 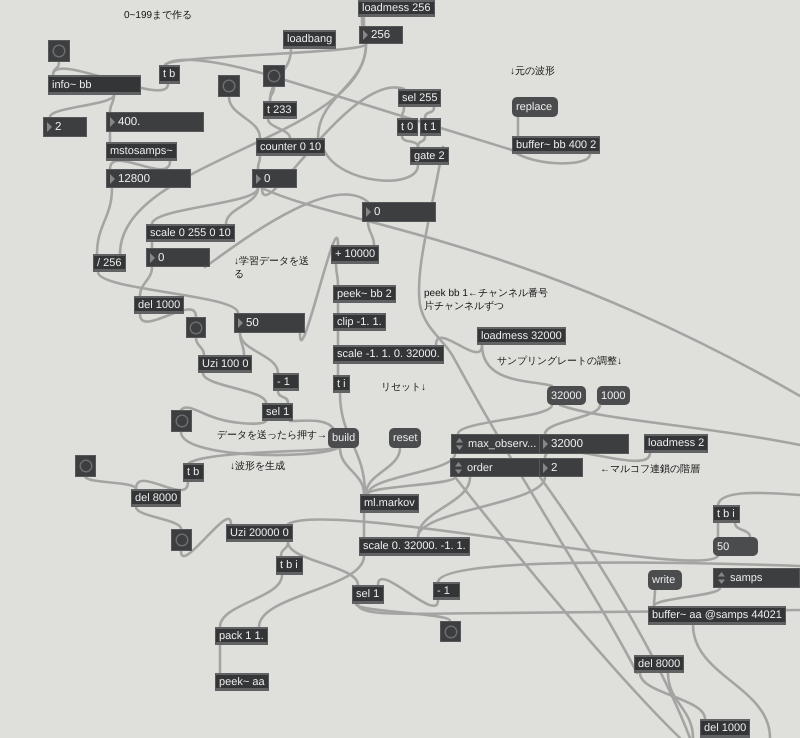 I want to click on message-box: write, so click(x=665, y=580).